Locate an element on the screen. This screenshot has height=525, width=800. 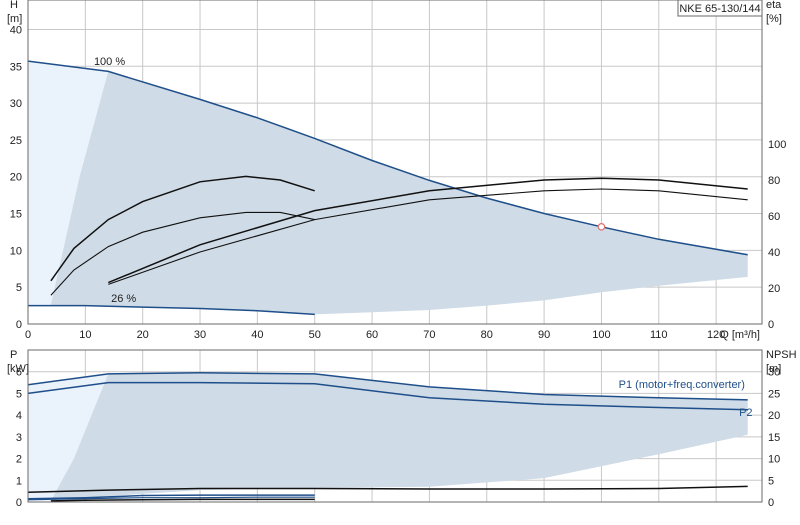
y-right-tick-label: 60 is located at coordinates (774, 217).